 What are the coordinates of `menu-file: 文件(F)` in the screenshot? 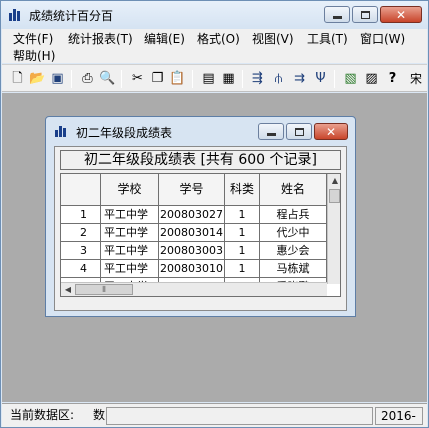 It's located at (33, 38).